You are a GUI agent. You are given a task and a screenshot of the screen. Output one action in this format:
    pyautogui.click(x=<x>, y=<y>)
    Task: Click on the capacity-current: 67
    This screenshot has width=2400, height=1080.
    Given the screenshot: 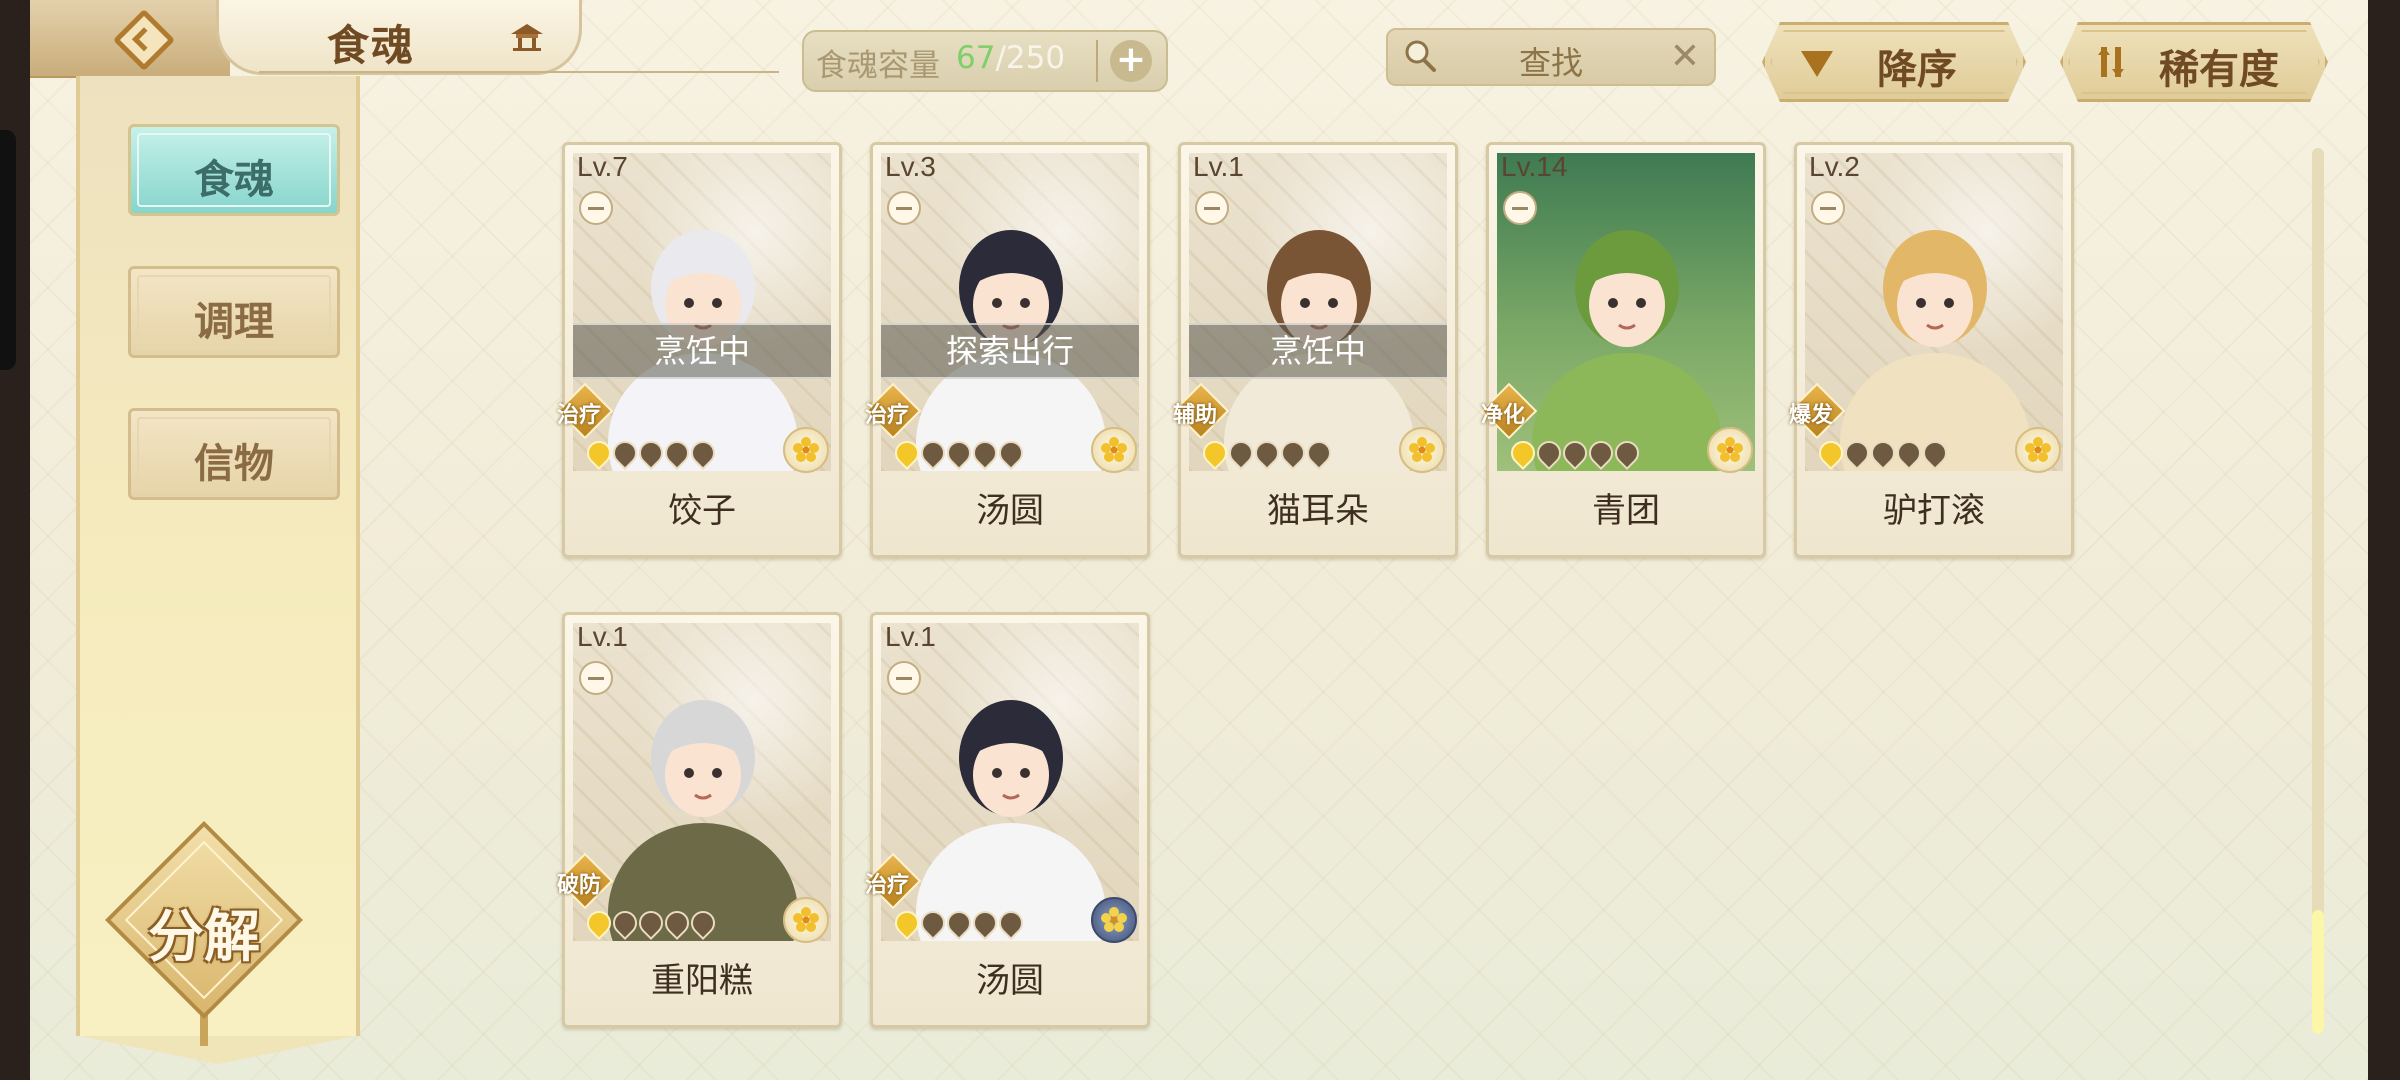 What is the action you would take?
    pyautogui.click(x=976, y=58)
    